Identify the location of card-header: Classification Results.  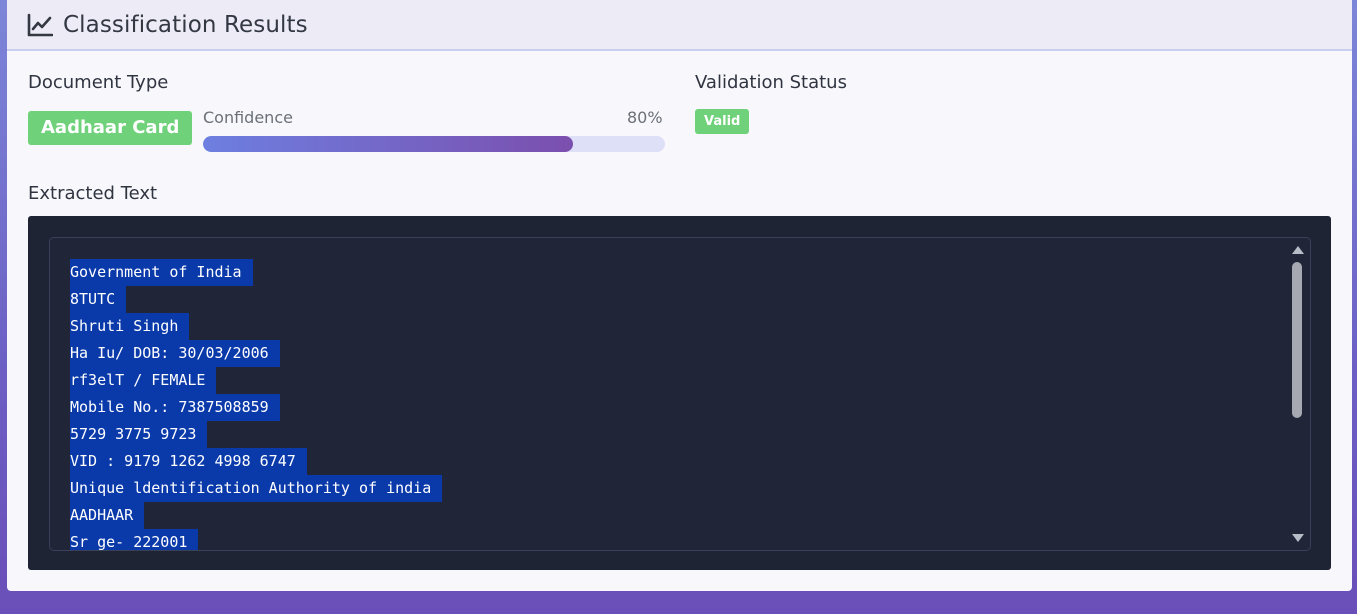
(679, 25).